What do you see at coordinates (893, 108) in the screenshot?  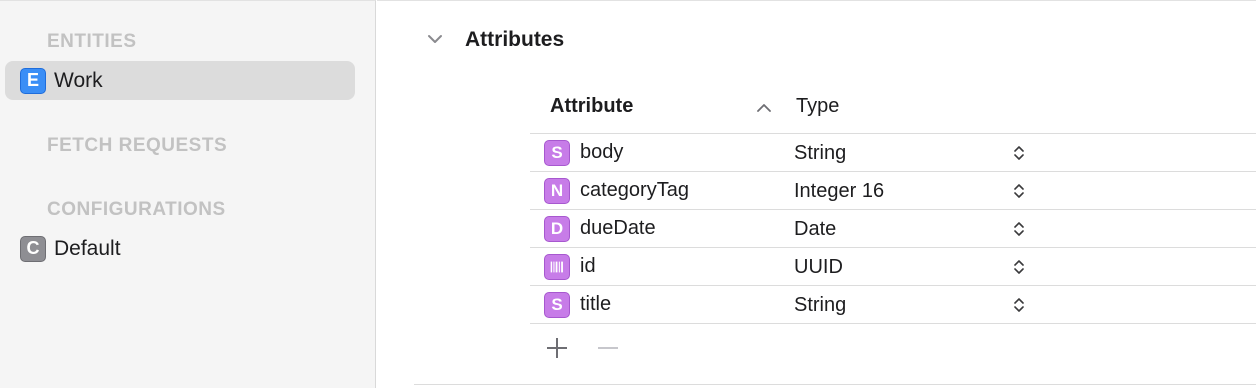 I see `table-header: Attribute Type` at bounding box center [893, 108].